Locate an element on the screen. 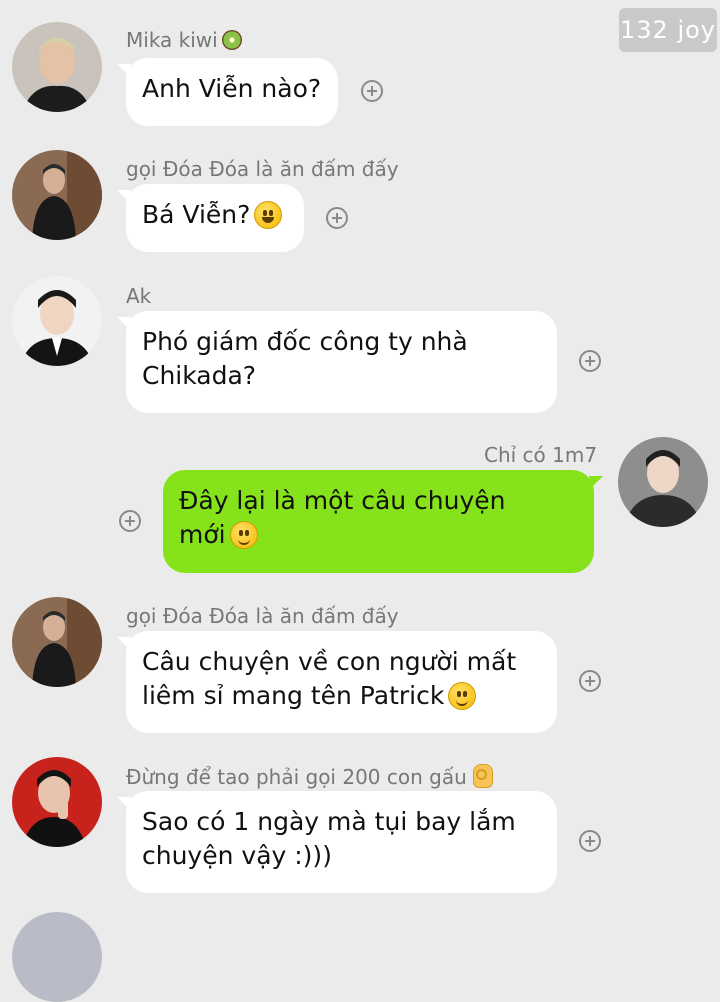 The image size is (720, 1002). message-bubble: Bá Viễn? is located at coordinates (210, 218).